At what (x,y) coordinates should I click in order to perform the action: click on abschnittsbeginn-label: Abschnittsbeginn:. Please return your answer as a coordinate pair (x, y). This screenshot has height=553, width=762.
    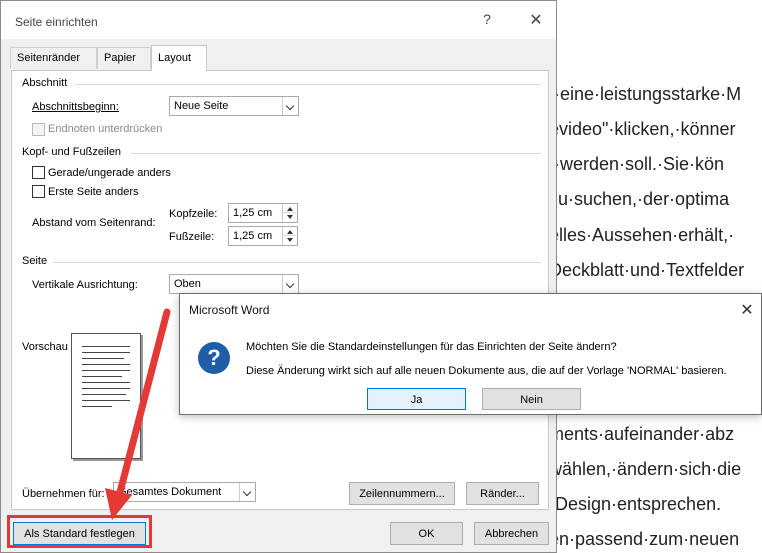
    Looking at the image, I should click on (75, 107).